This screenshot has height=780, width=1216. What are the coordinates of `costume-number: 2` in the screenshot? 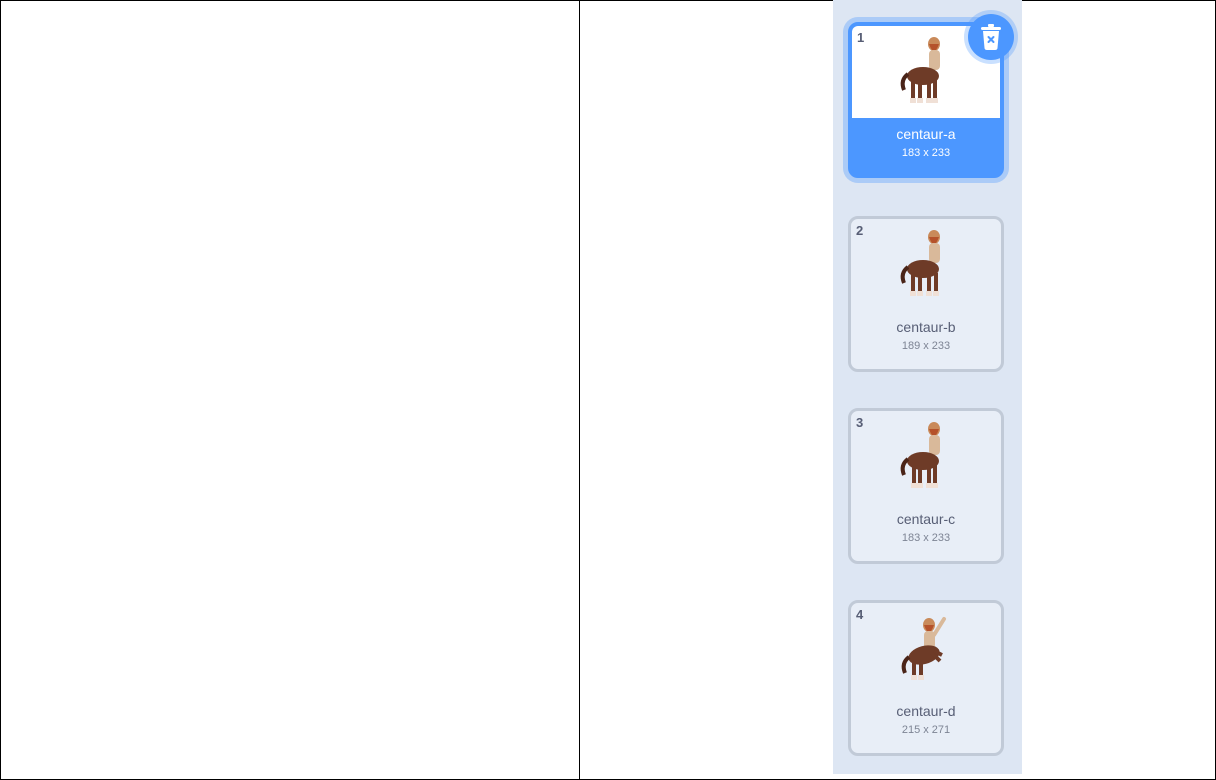 It's located at (860, 230).